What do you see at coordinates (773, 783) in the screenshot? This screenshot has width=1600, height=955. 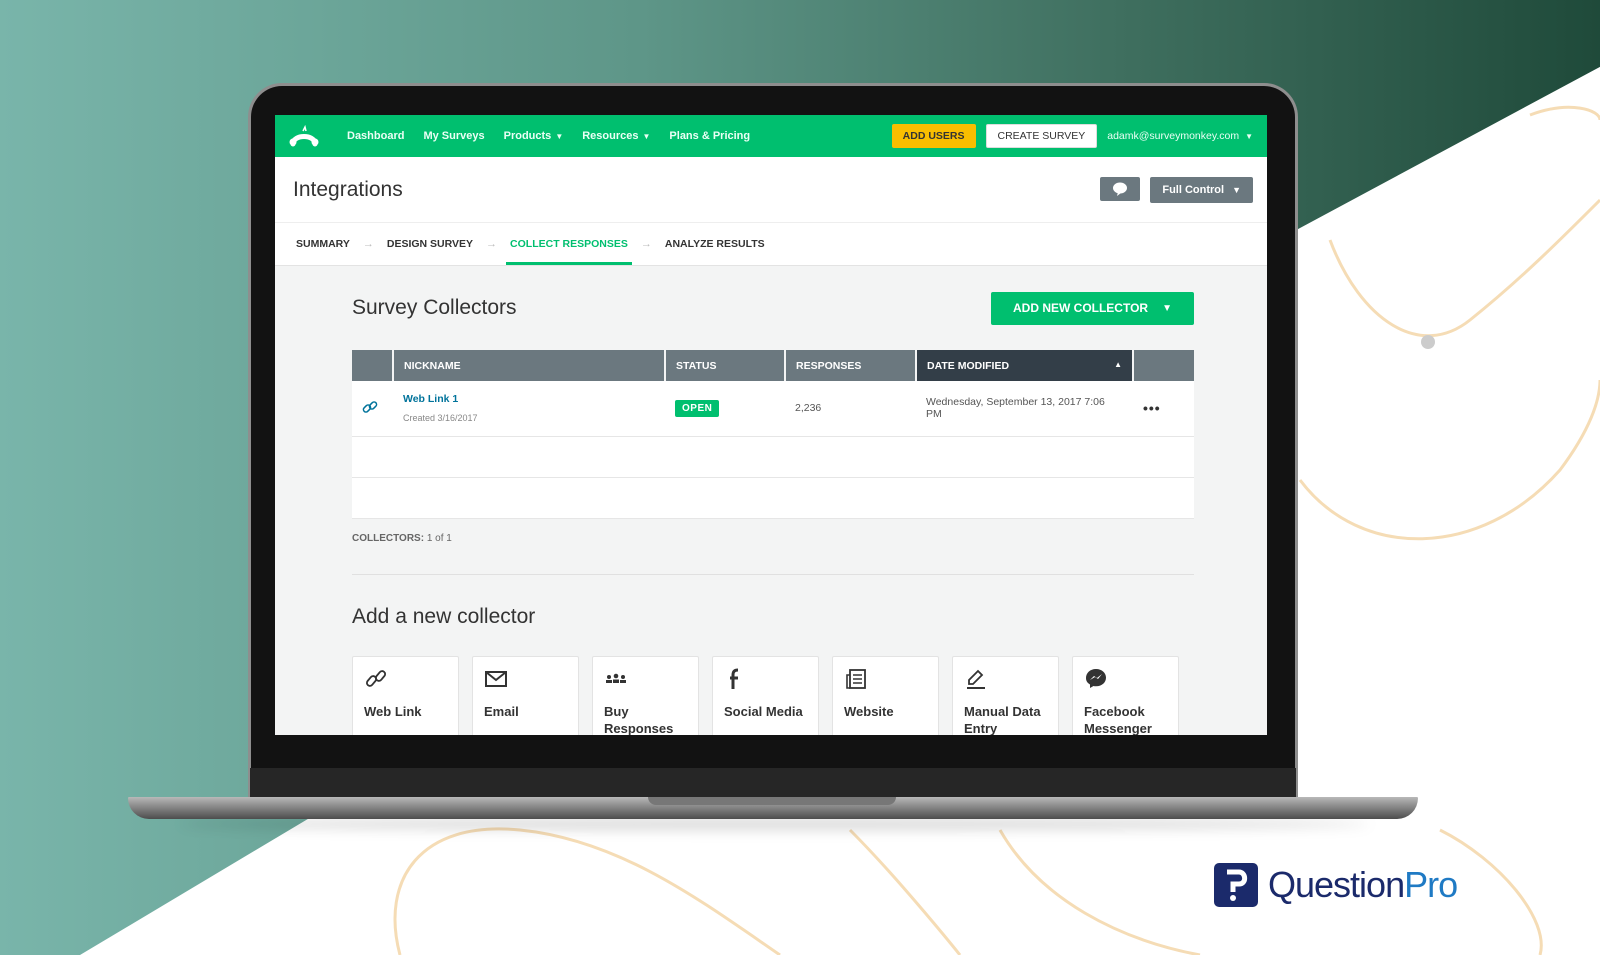 I see `laptop-chin` at bounding box center [773, 783].